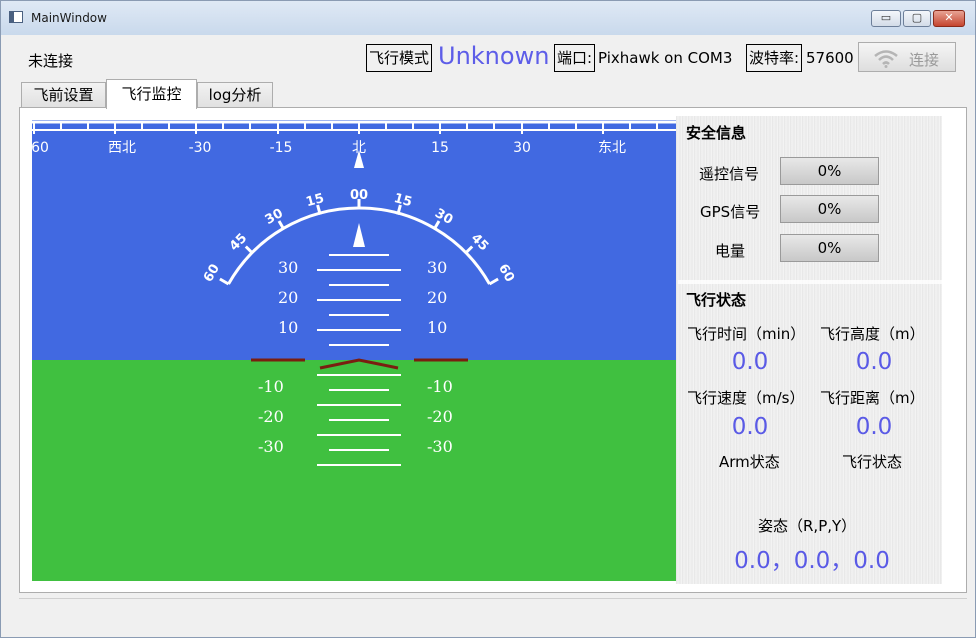  Describe the element at coordinates (665, 58) in the screenshot. I see `port-value: Pixhawk on COM3` at that location.